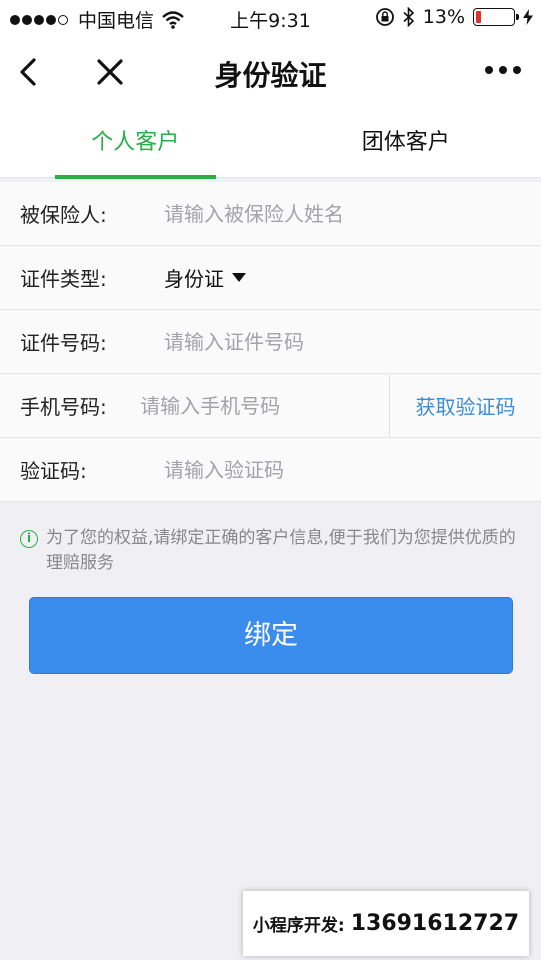  I want to click on phone-label: 手机号码:, so click(63, 407).